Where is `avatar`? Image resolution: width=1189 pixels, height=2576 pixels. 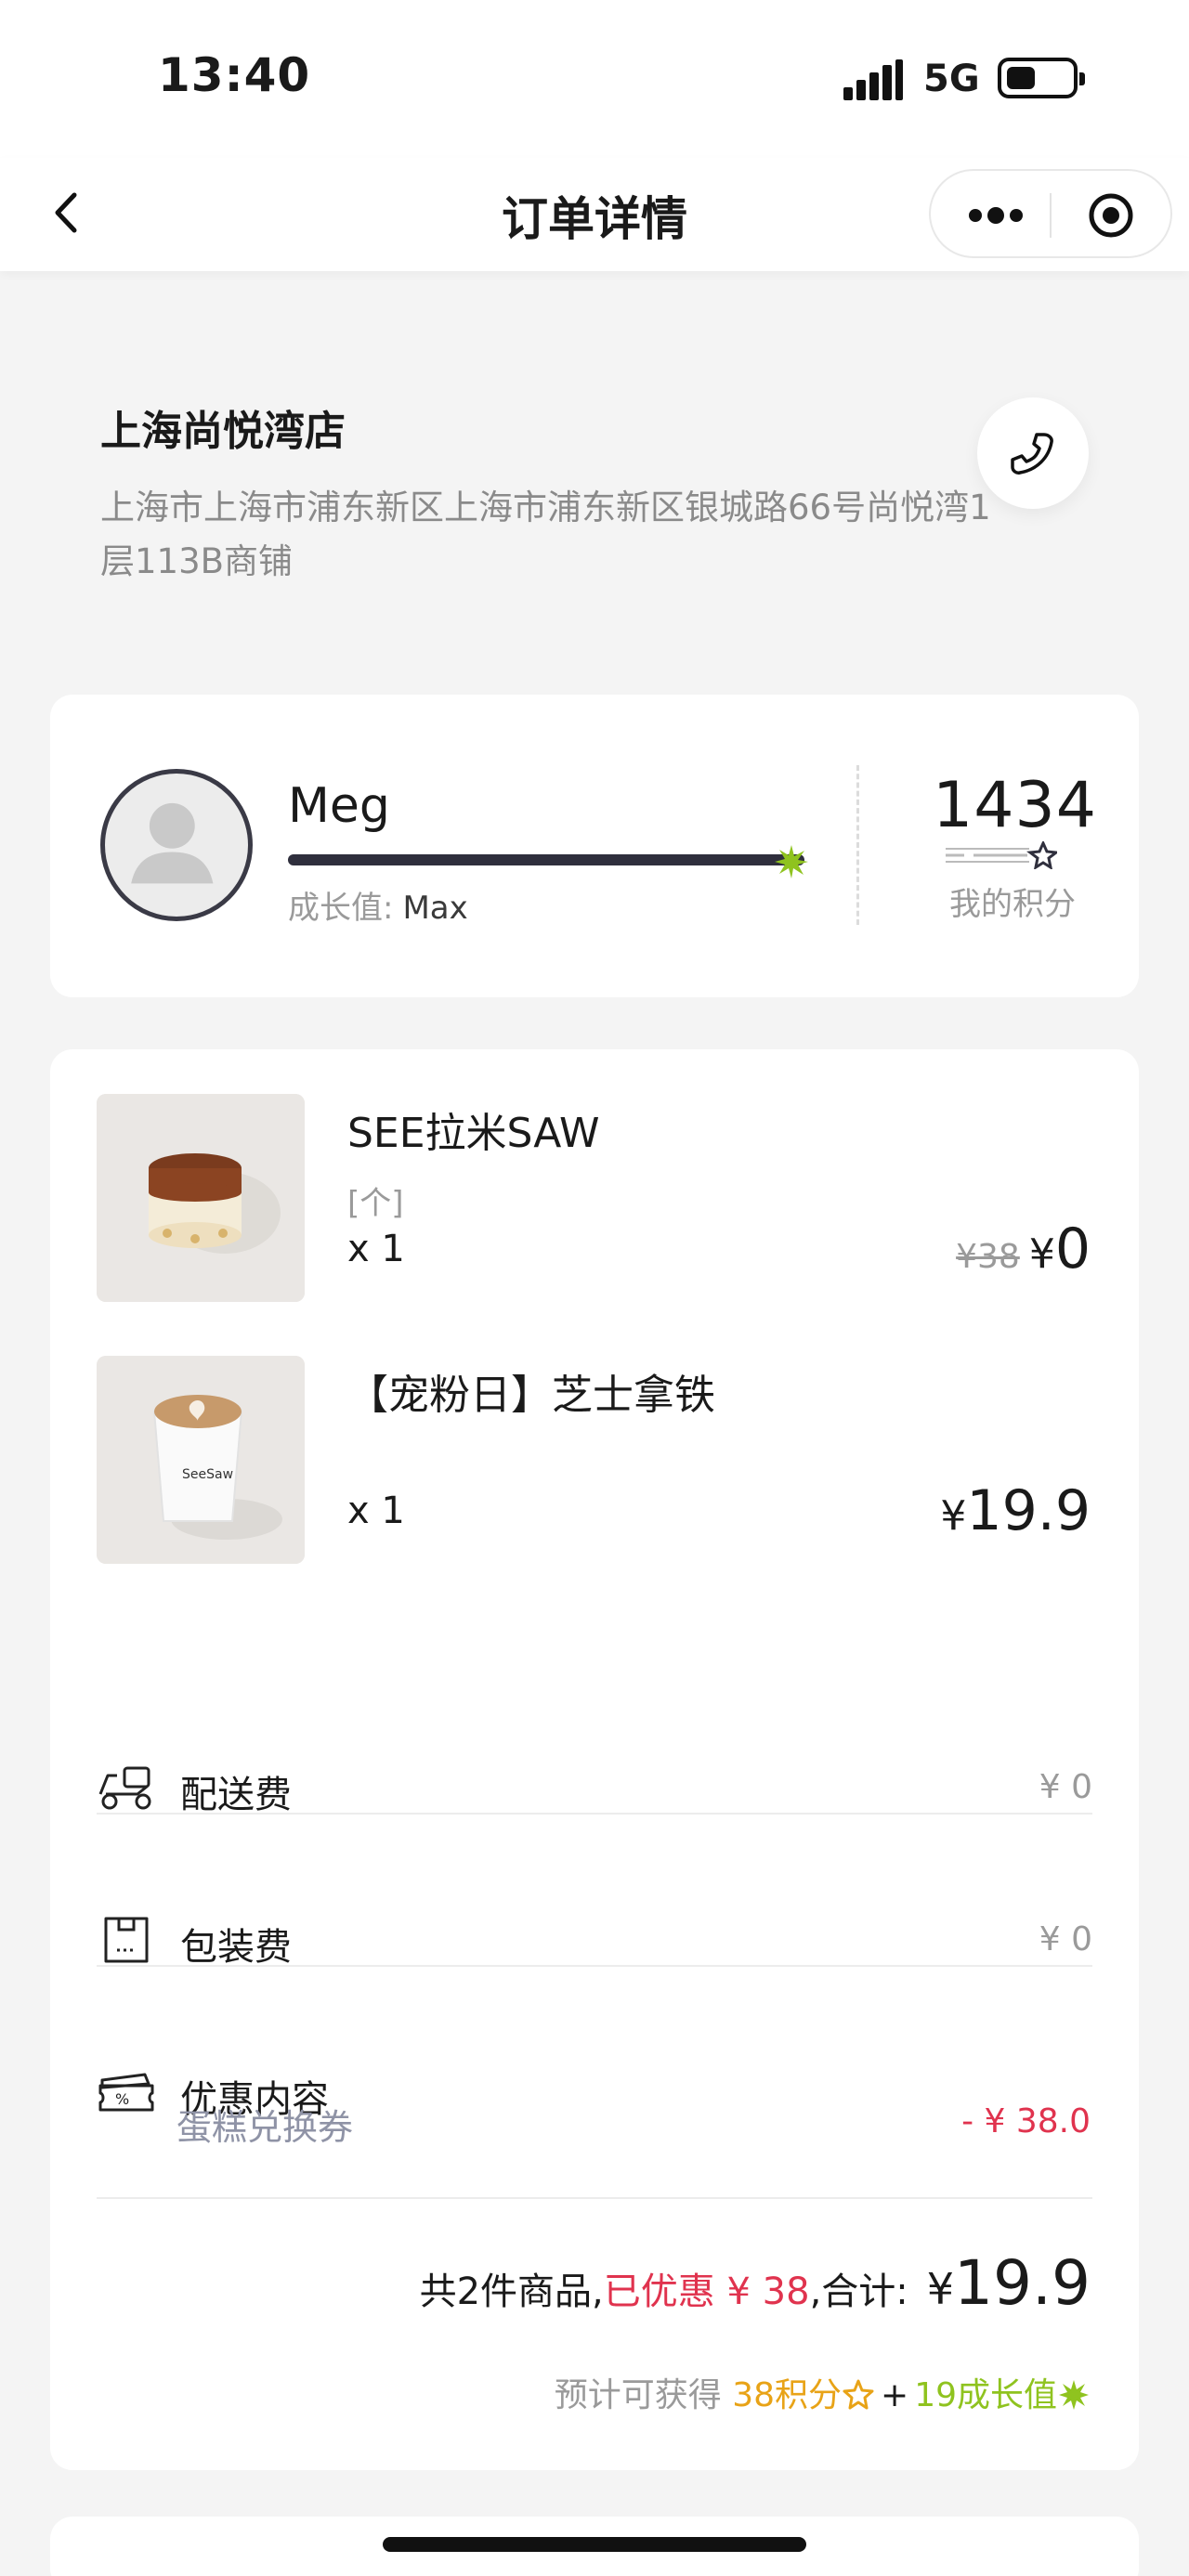 avatar is located at coordinates (176, 845).